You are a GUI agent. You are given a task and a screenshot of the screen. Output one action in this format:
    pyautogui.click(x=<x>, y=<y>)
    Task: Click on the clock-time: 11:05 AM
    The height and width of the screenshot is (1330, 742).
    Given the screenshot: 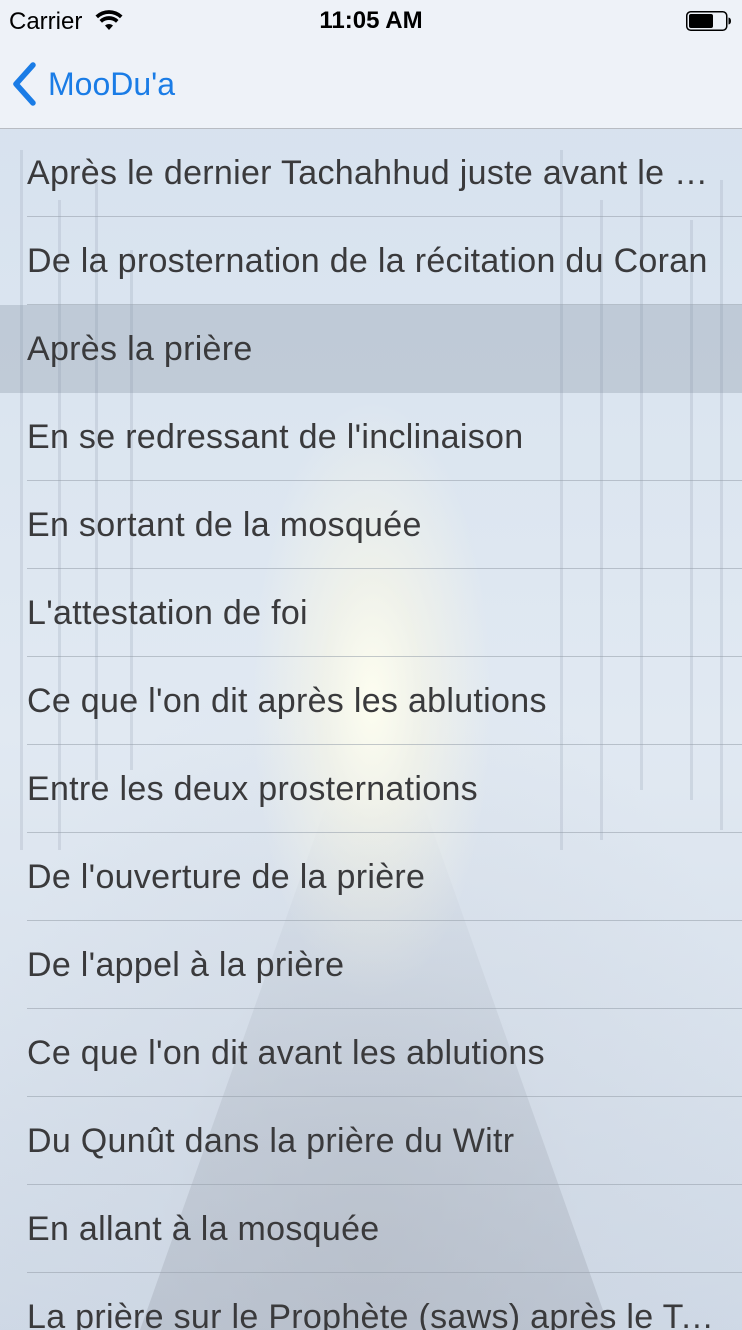 What is the action you would take?
    pyautogui.click(x=371, y=20)
    